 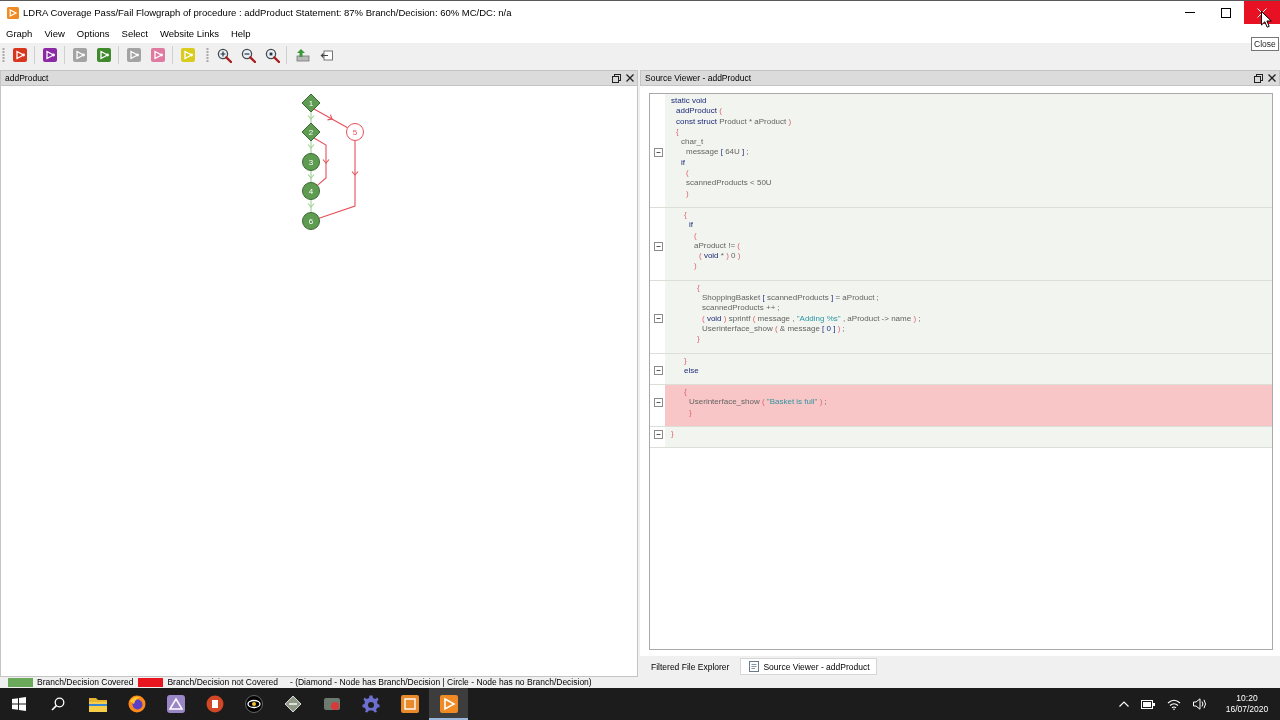 What do you see at coordinates (692, 142) in the screenshot?
I see `code-line: char_t` at bounding box center [692, 142].